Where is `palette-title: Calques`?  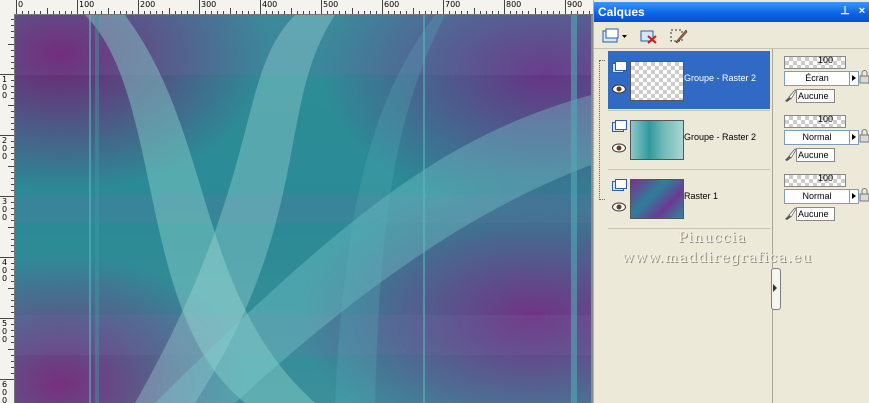 palette-title: Calques is located at coordinates (621, 12).